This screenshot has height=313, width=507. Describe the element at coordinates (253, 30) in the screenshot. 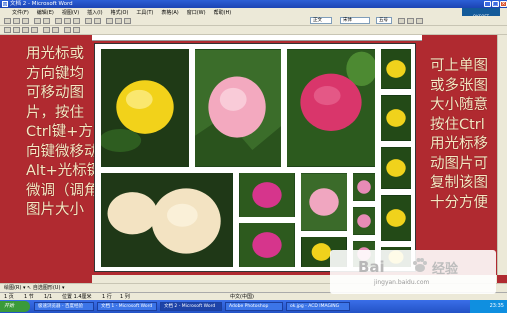

I see `format-toolbar` at that location.